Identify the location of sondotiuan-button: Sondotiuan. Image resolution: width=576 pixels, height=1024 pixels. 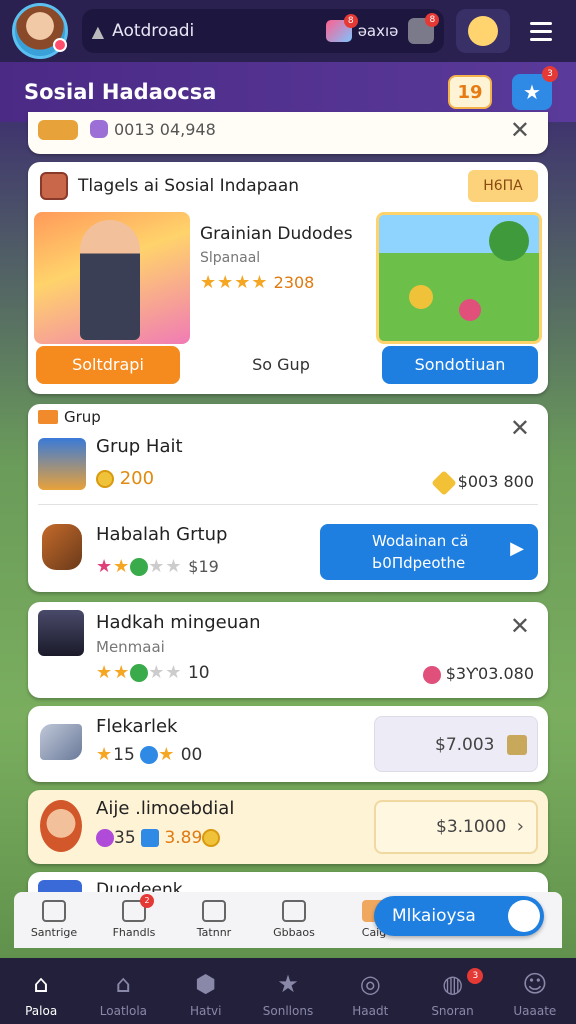
(460, 365).